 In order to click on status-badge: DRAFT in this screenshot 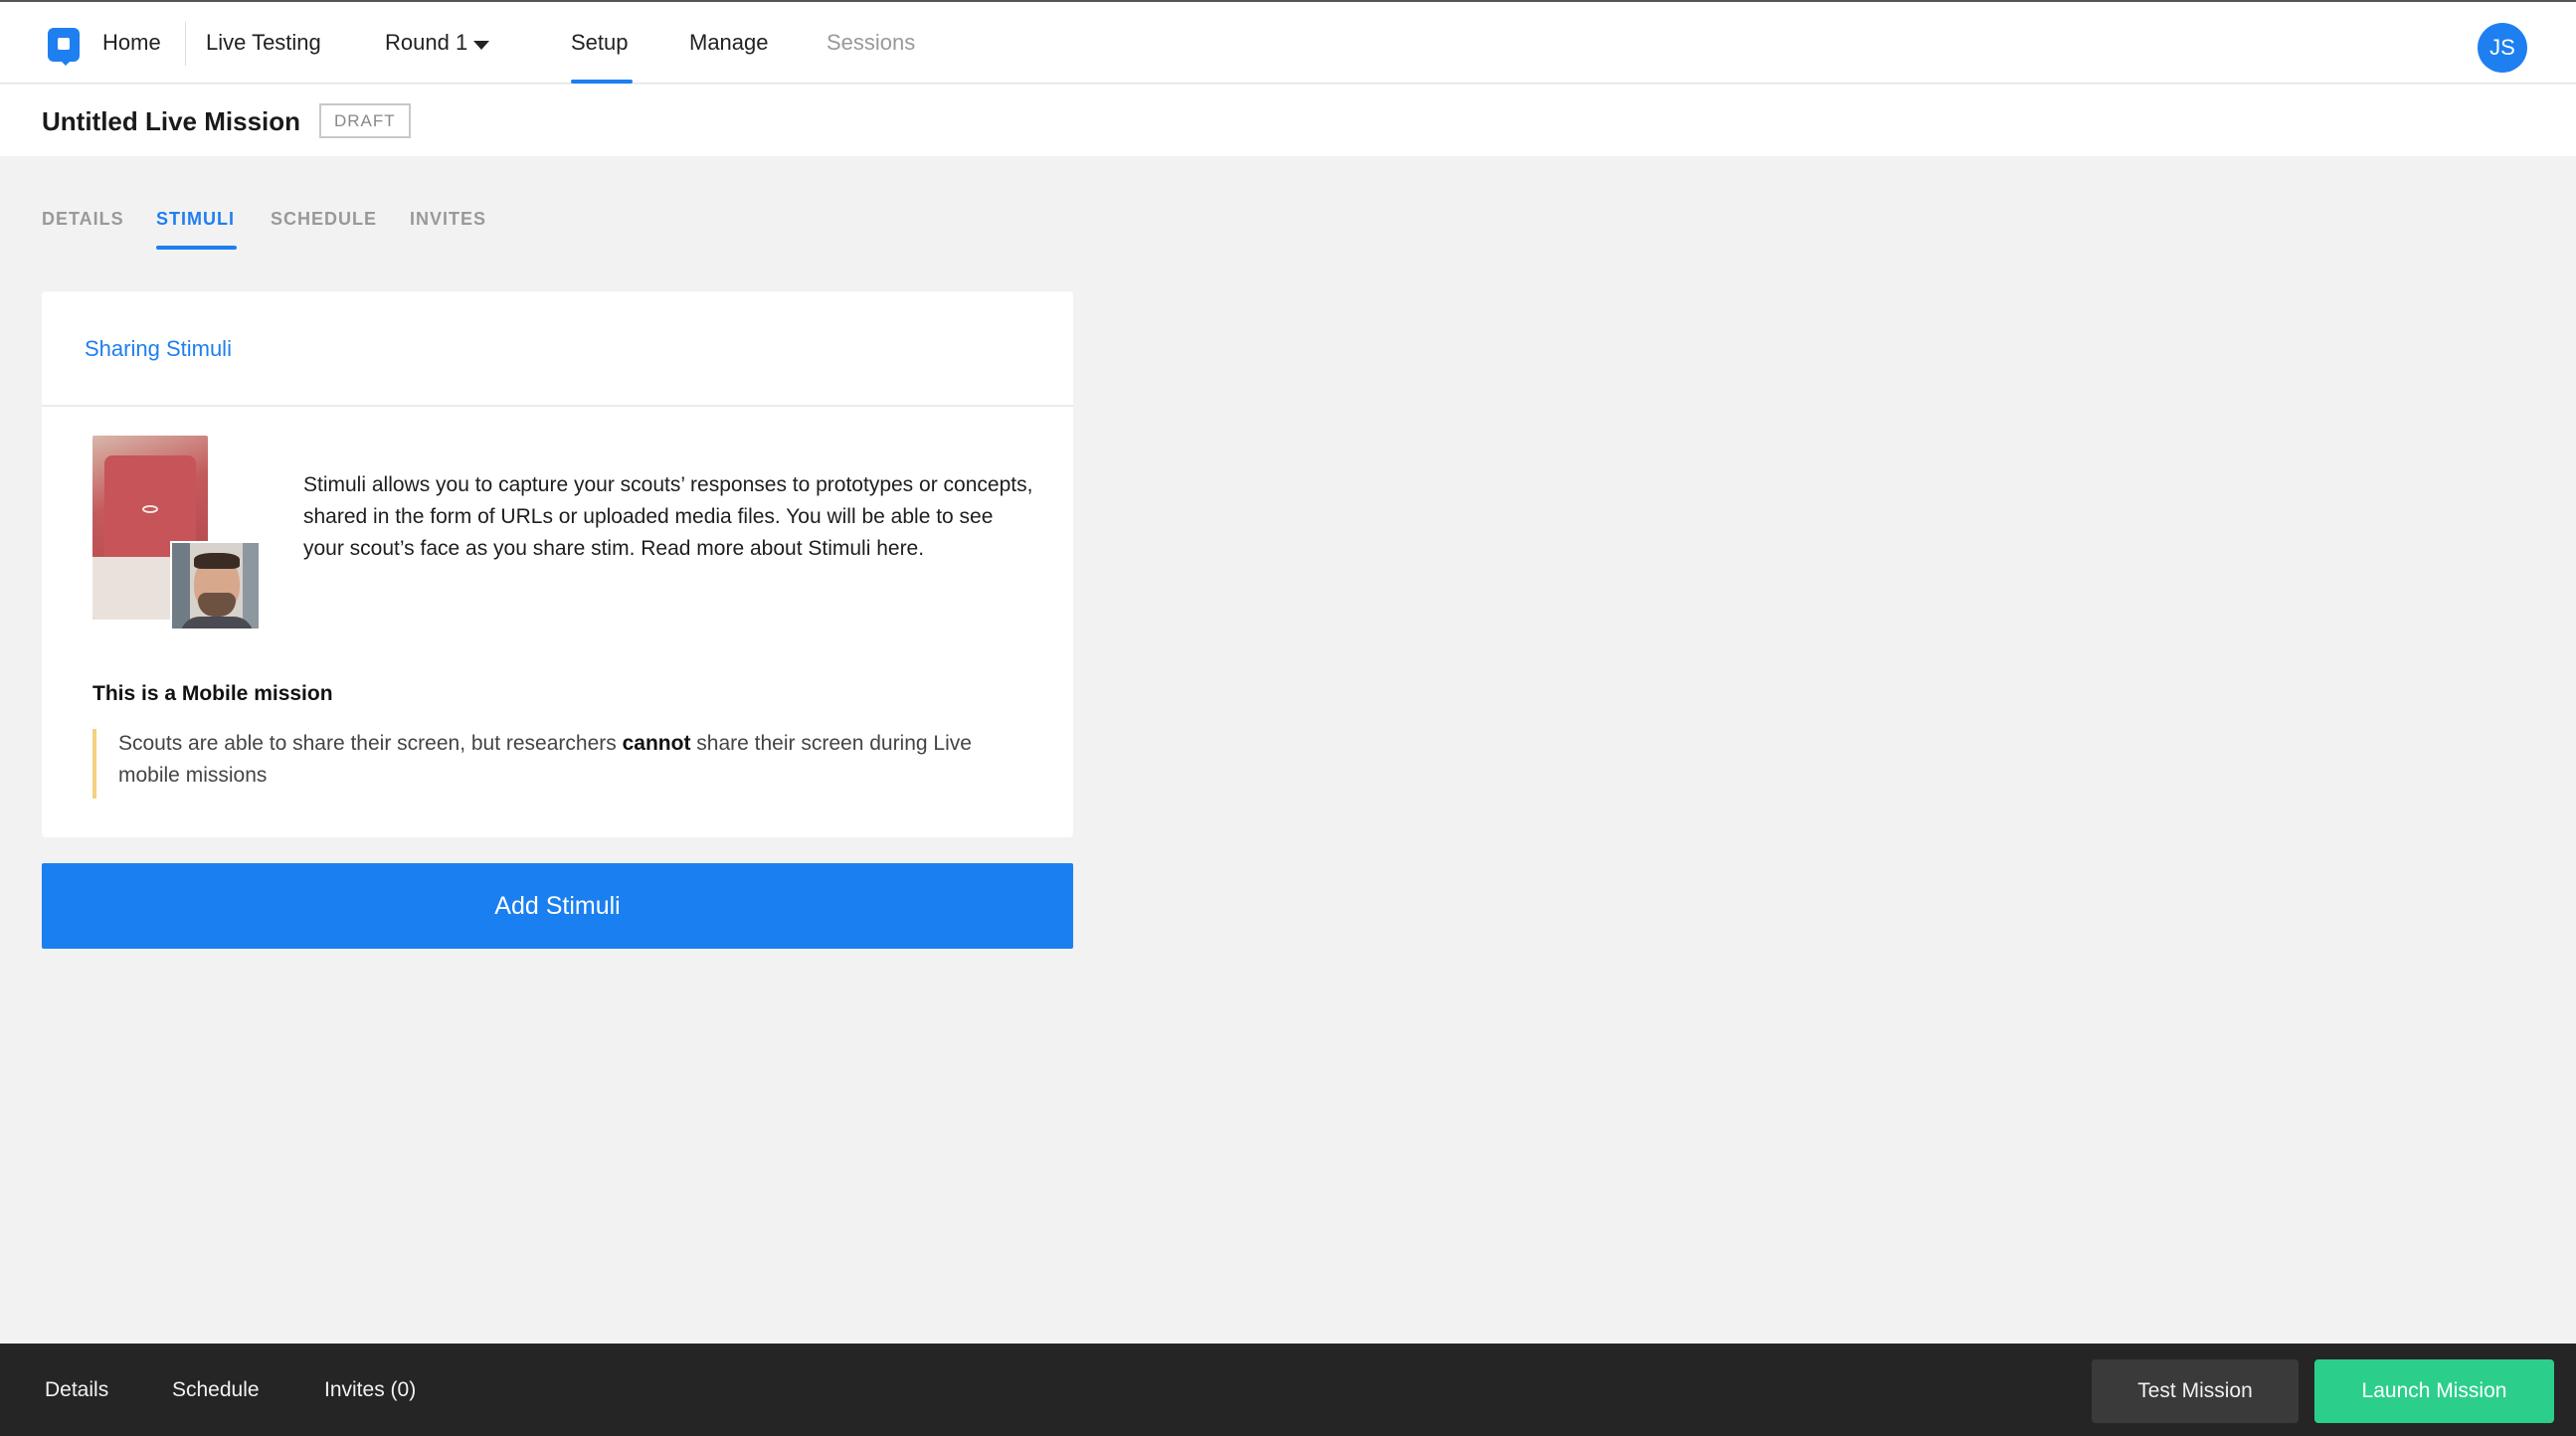, I will do `click(365, 120)`.